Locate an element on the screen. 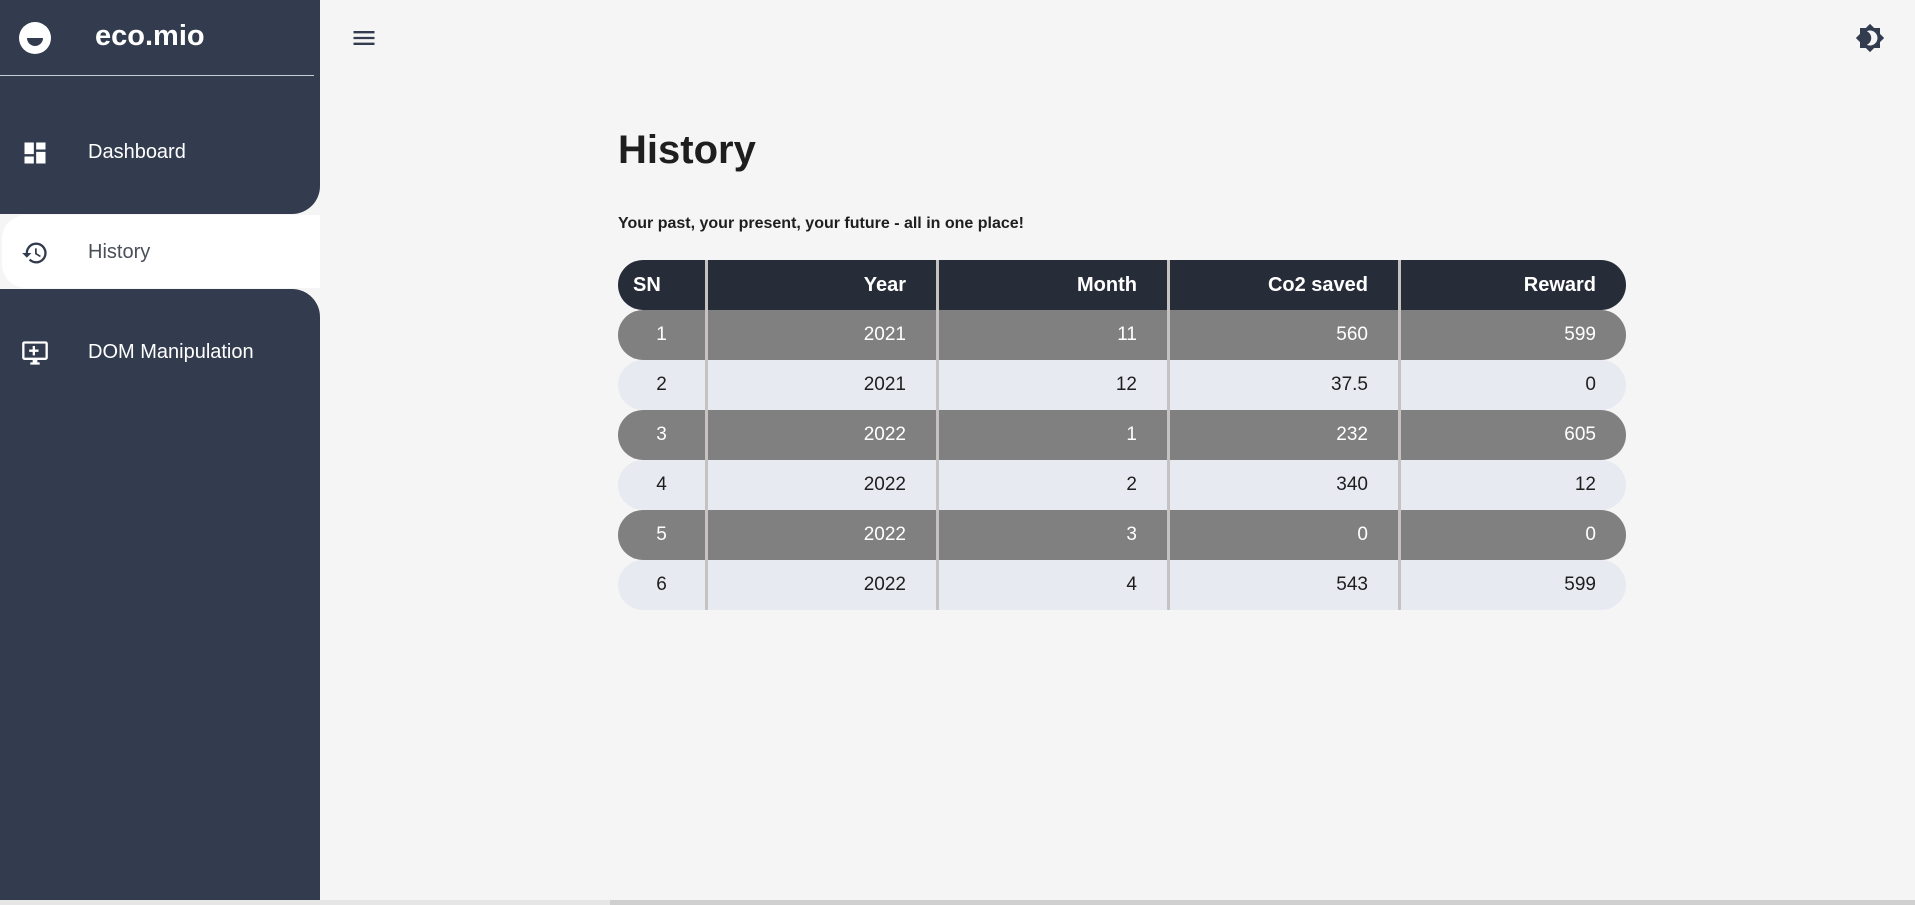 The width and height of the screenshot is (1915, 905). cell-co2-saved: 560 is located at coordinates (1285, 335).